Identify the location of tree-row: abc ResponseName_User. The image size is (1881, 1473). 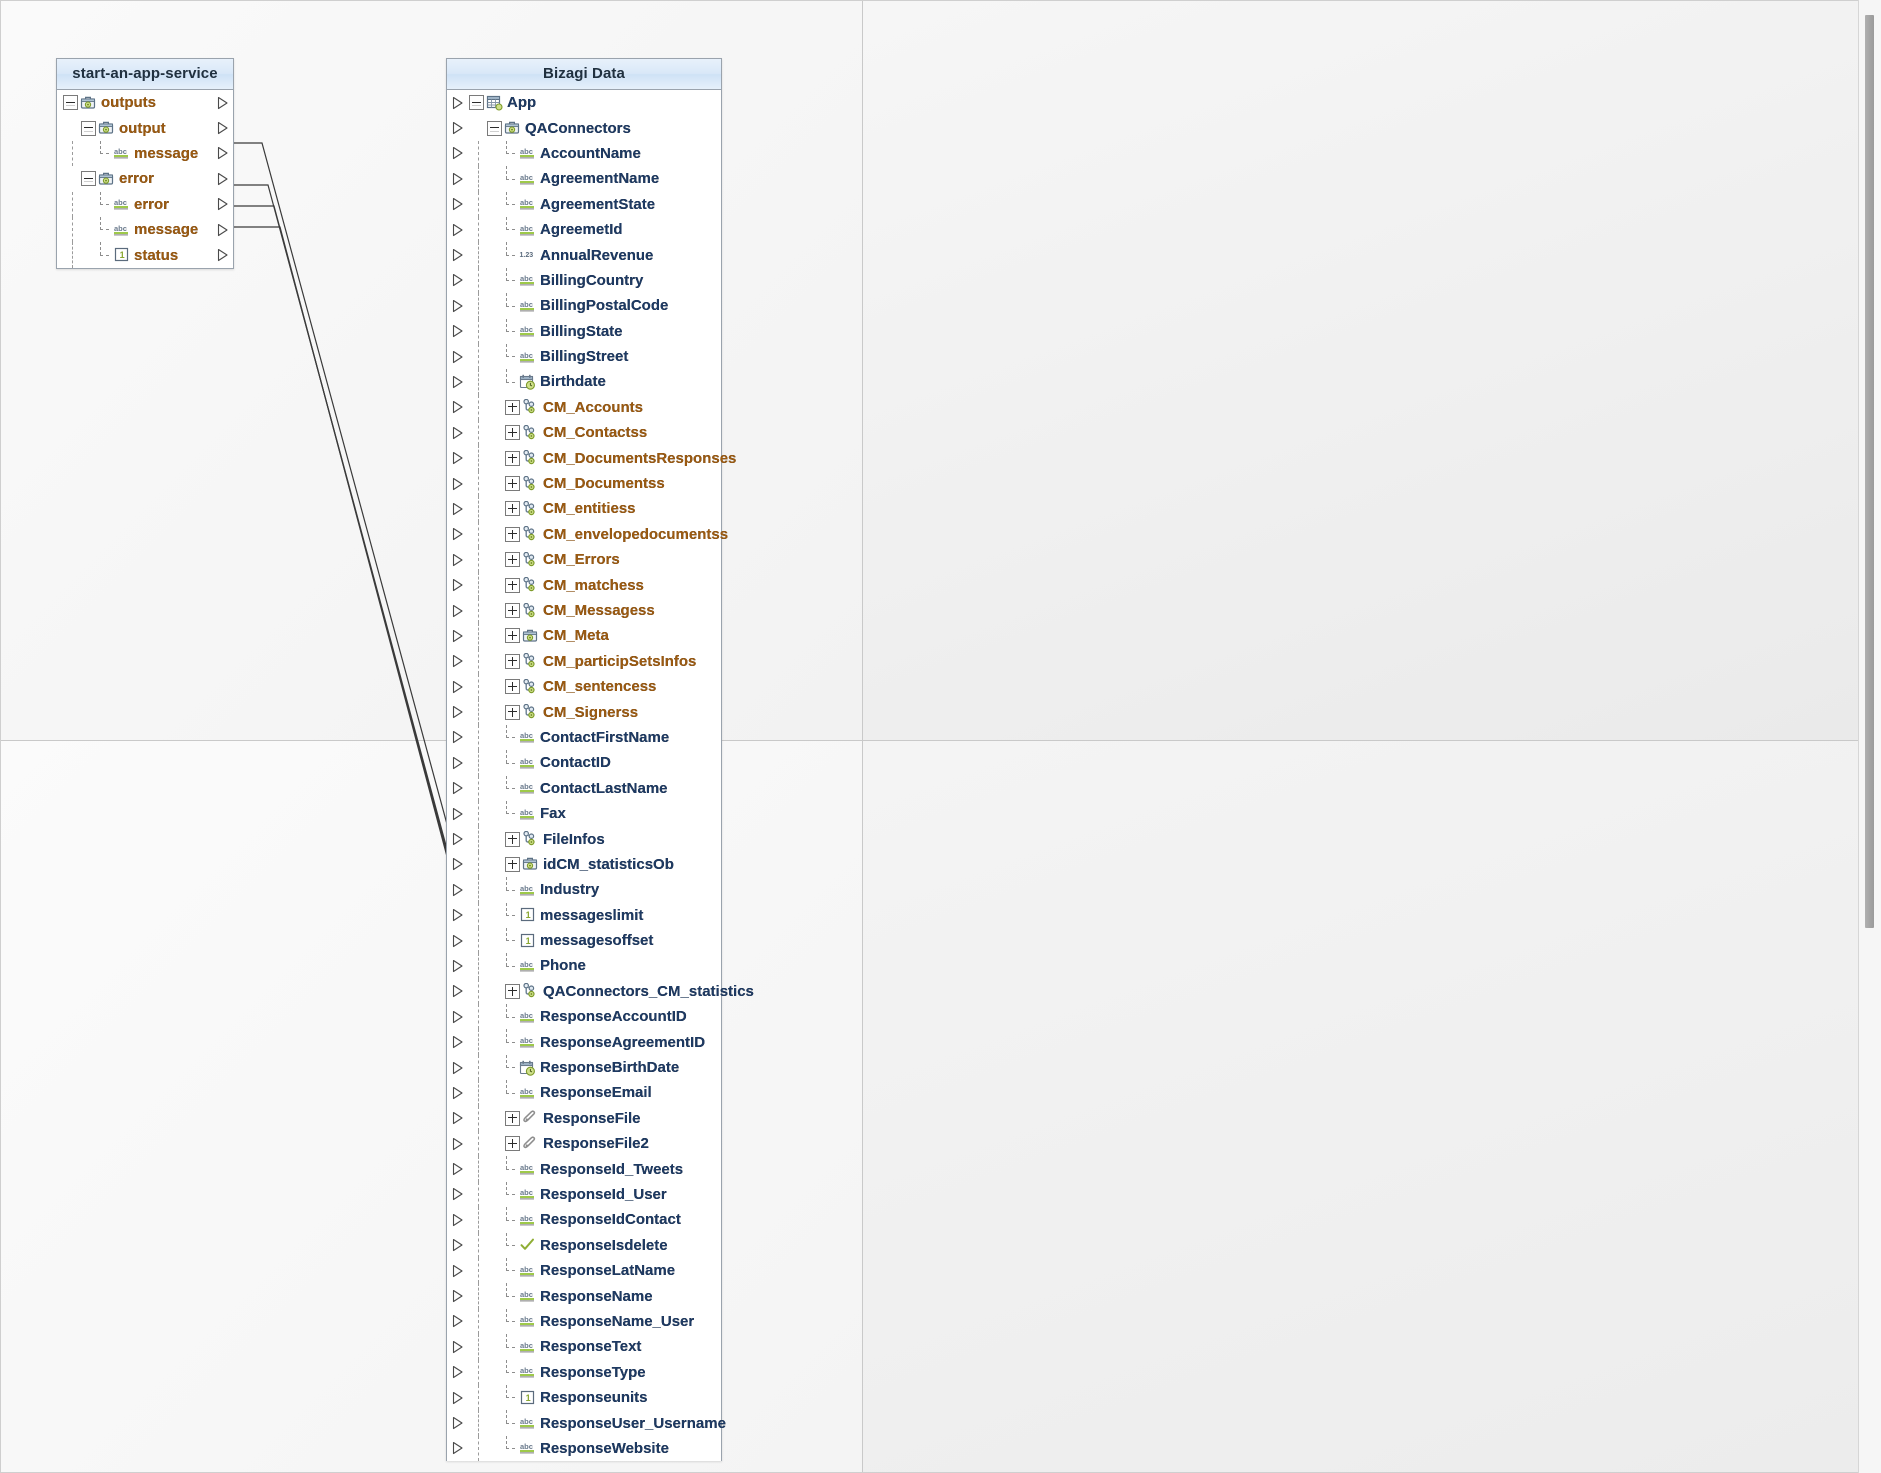
(584, 1321).